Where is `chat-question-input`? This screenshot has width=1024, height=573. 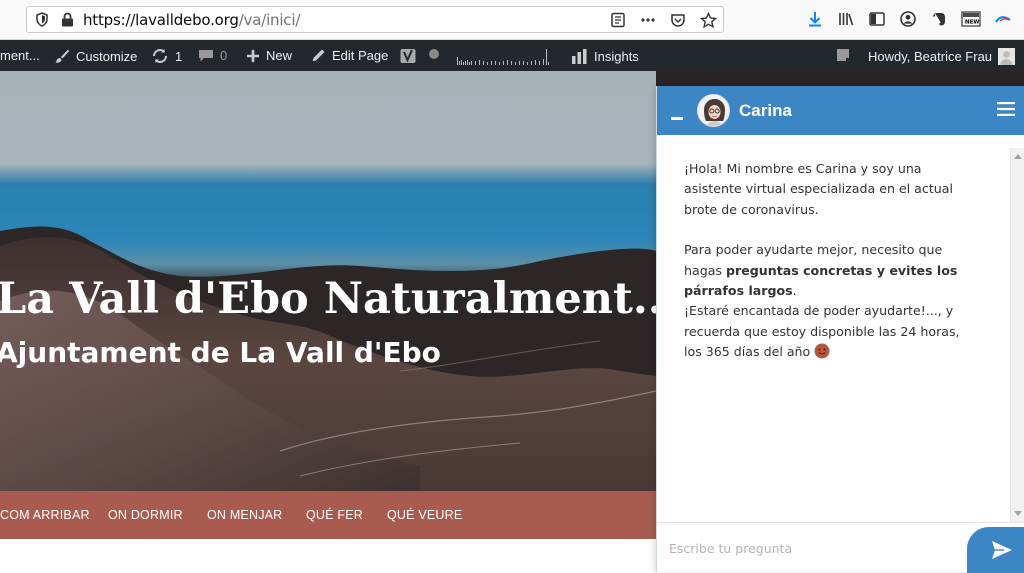 chat-question-input is located at coordinates (809, 548).